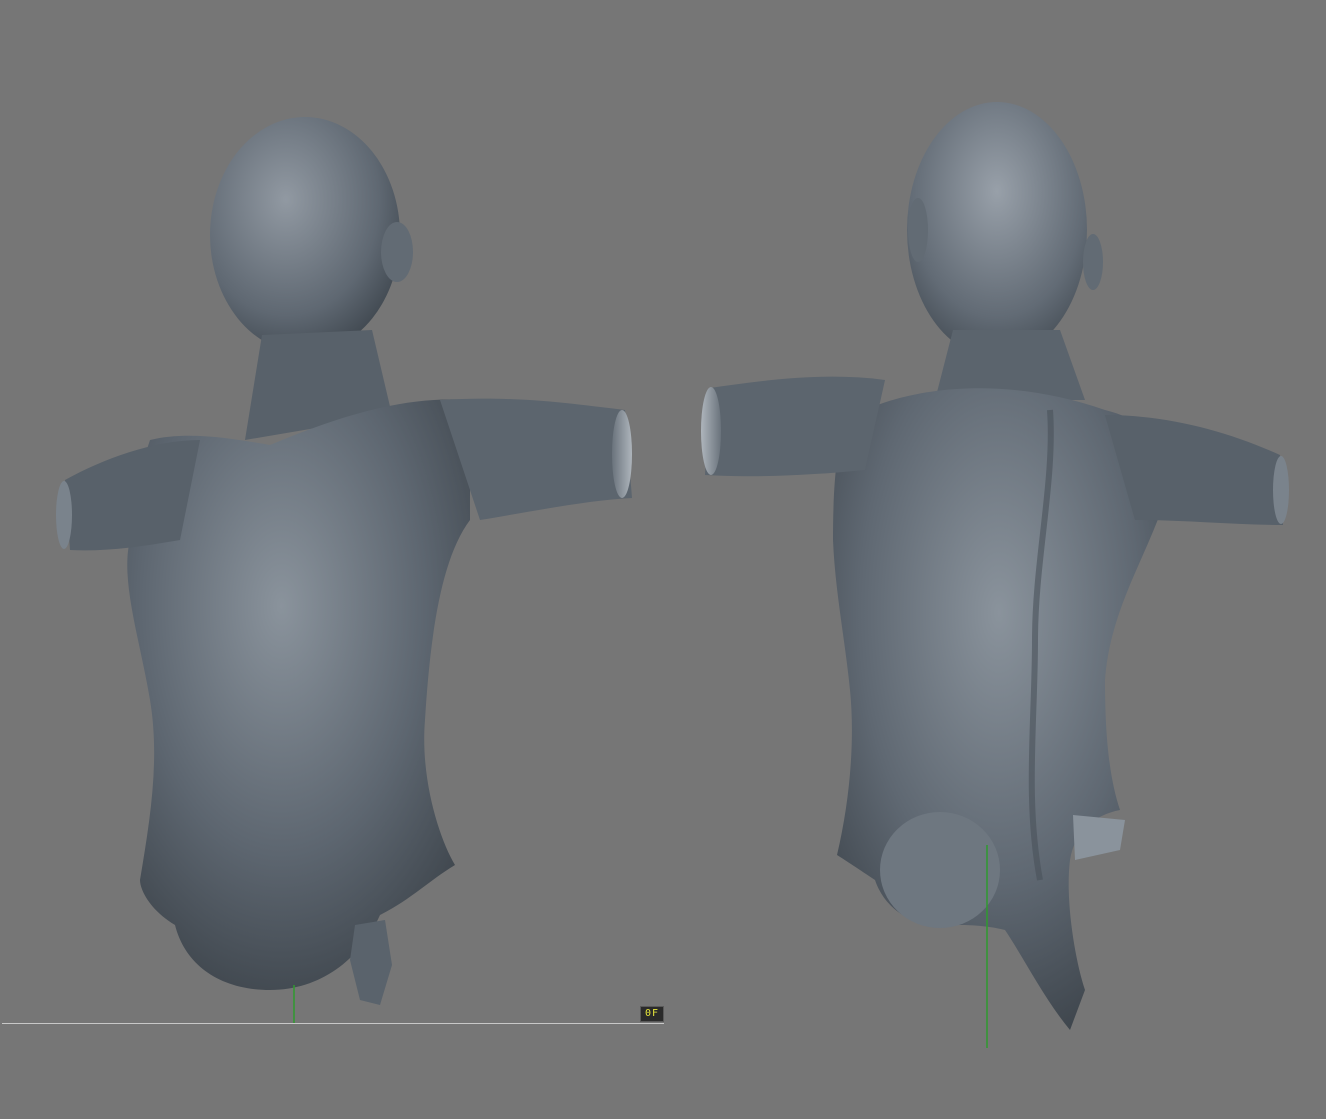  I want to click on frame-indicator-badge: 0F, so click(652, 1014).